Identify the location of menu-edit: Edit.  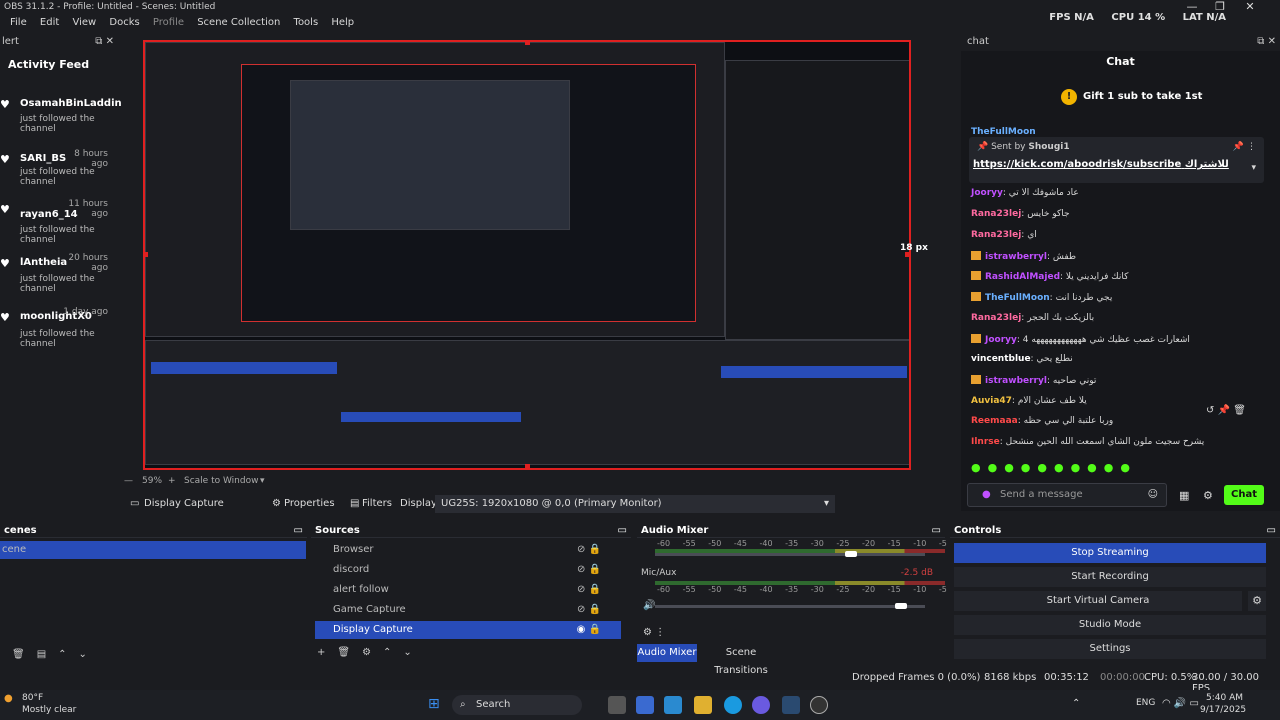
(49, 22).